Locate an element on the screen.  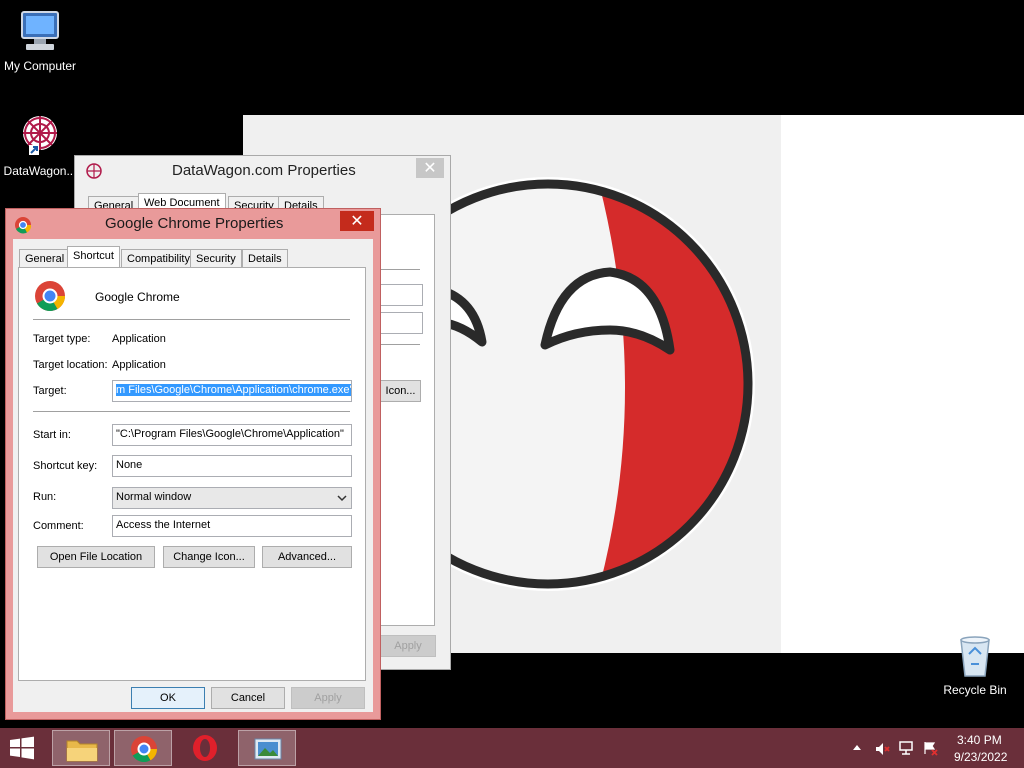
window-title: DataWagon.com Properties is located at coordinates (264, 170).